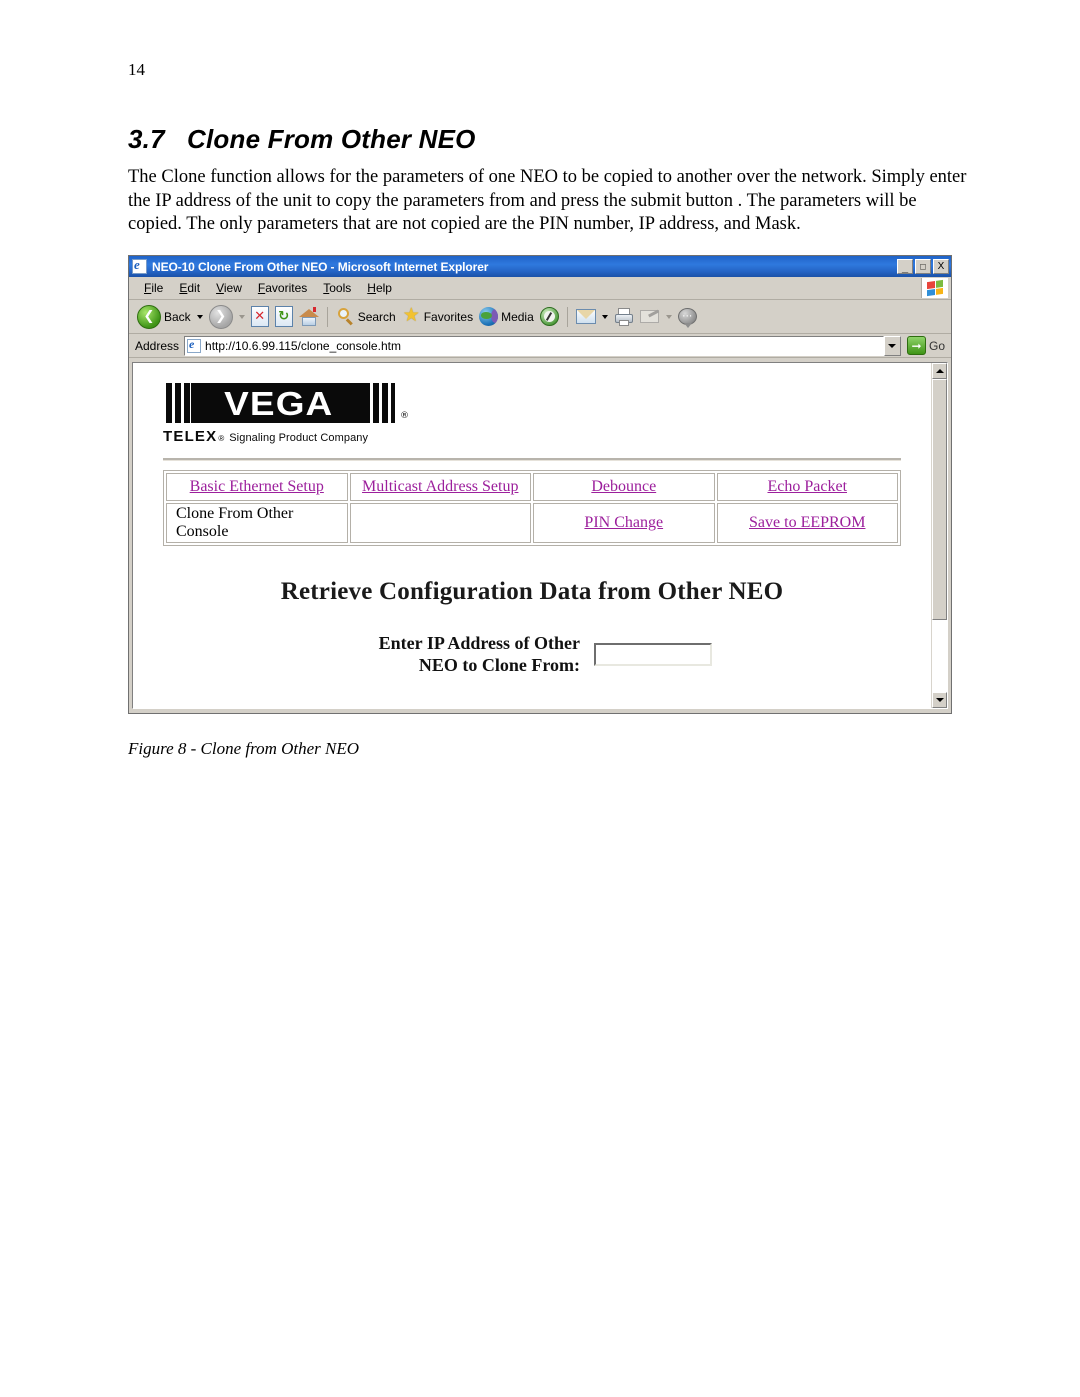 The height and width of the screenshot is (1397, 1080). Describe the element at coordinates (232, 288) in the screenshot. I see `menu-view-rest: iew` at that location.